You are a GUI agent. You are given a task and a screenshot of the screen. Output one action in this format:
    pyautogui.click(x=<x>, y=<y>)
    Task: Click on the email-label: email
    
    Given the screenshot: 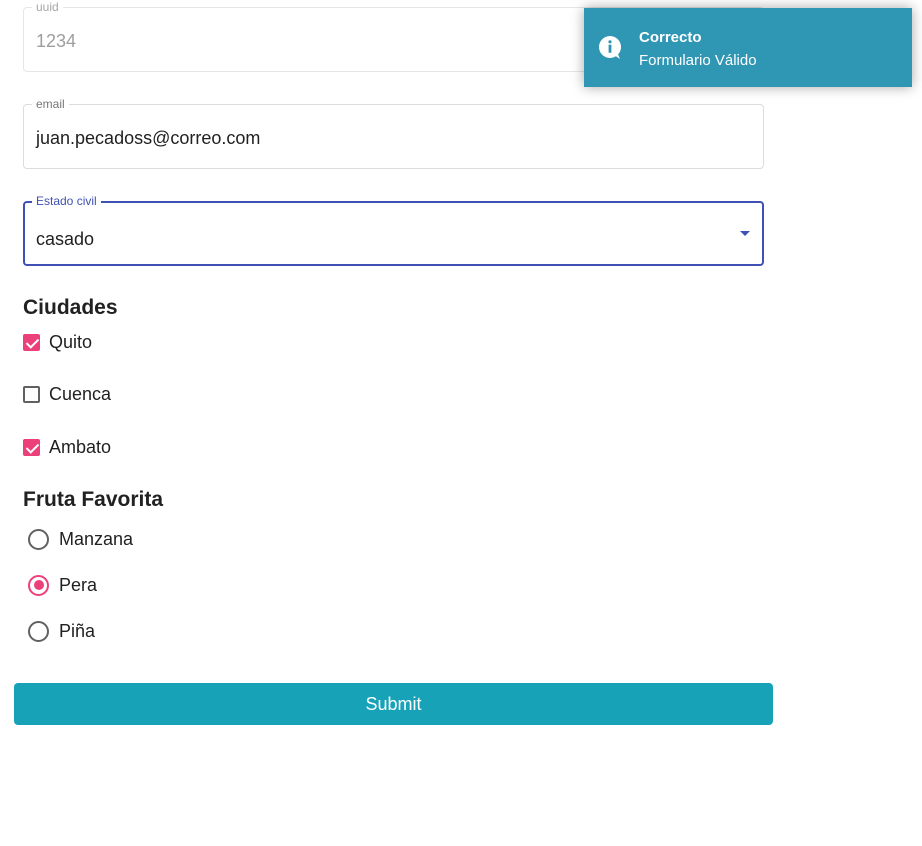 What is the action you would take?
    pyautogui.click(x=50, y=104)
    